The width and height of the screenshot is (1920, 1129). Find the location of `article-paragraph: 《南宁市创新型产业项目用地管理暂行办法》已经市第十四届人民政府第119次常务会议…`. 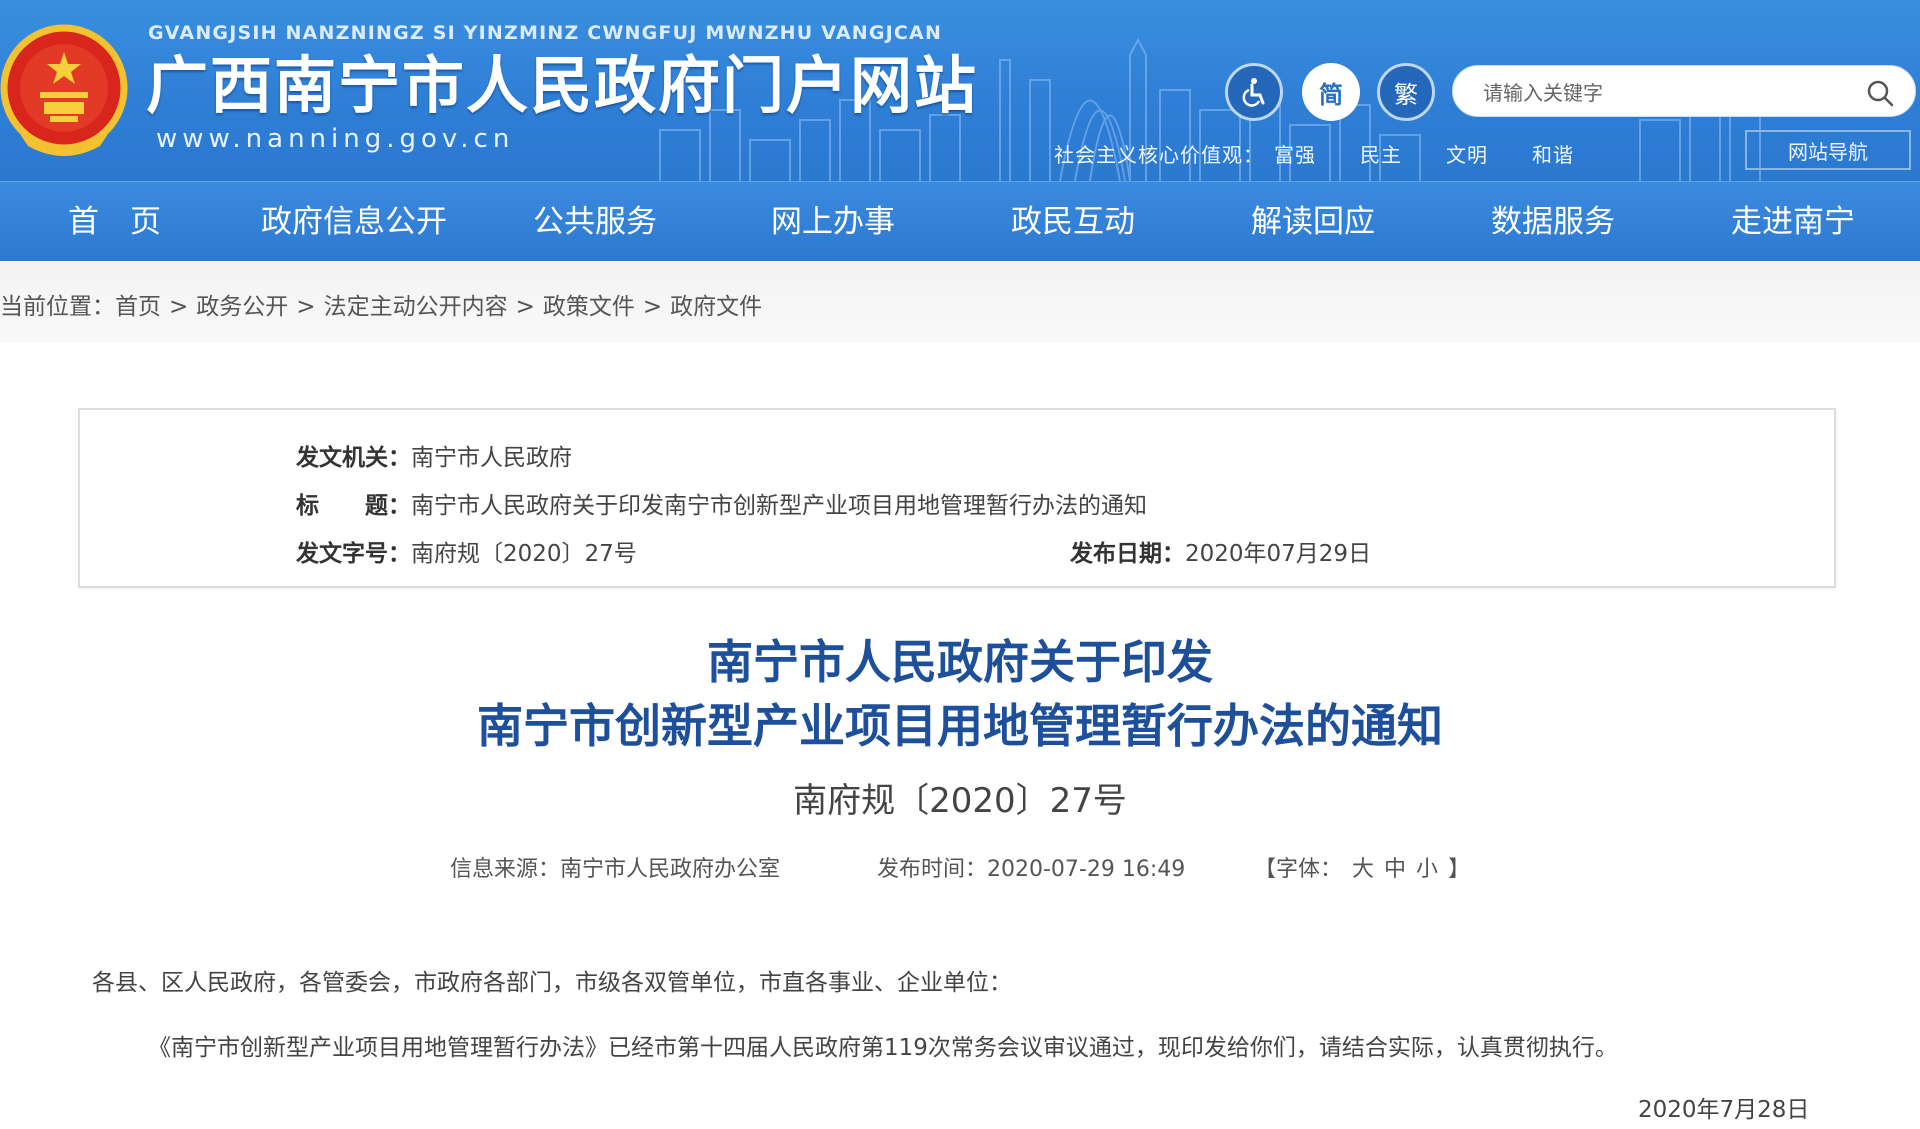

article-paragraph: 《南宁市创新型产业项目用地管理暂行办法》已经市第十四届人民政府第119次常务会议… is located at coordinates (883, 1048).